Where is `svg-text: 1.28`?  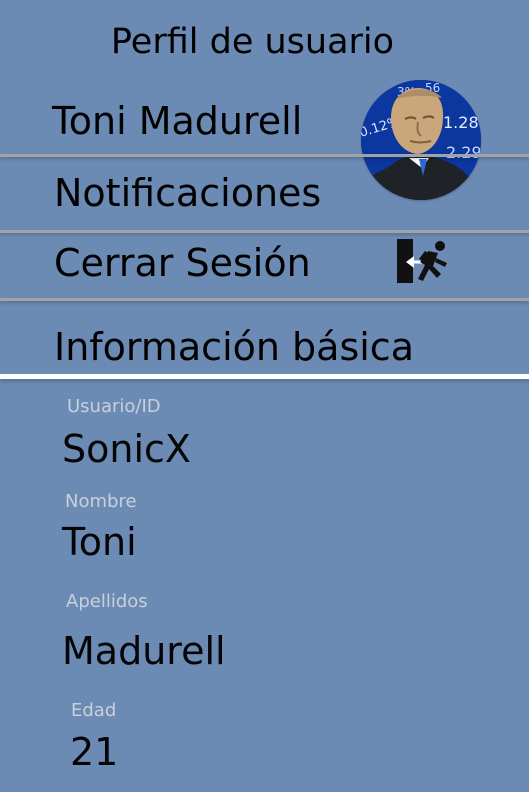
svg-text: 1.28 is located at coordinates (461, 122).